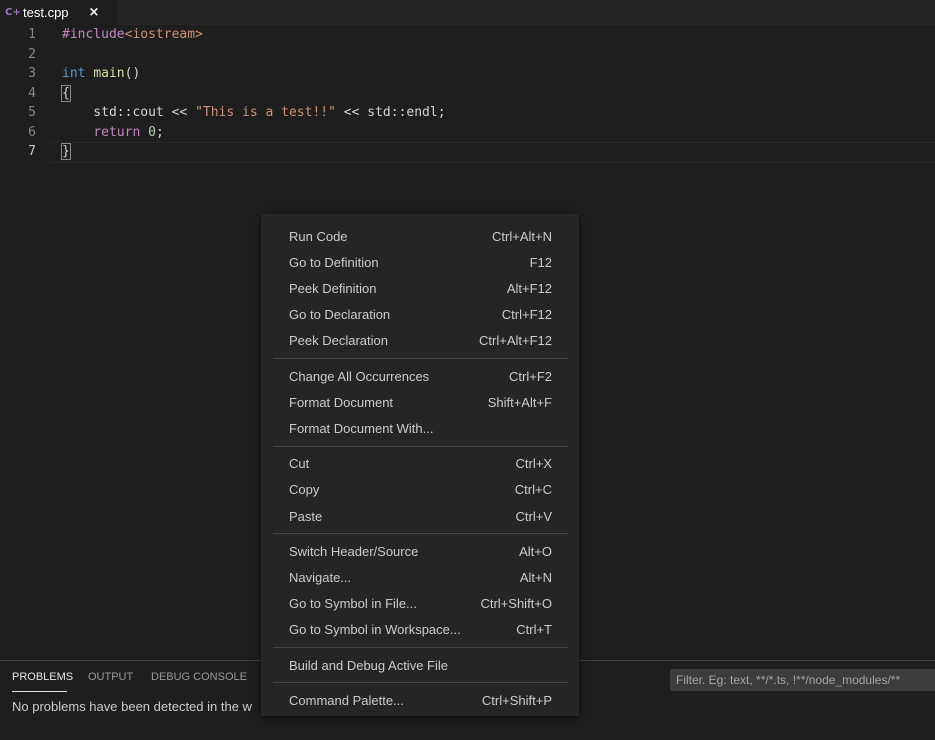  Describe the element at coordinates (32, 112) in the screenshot. I see `line-number: 5` at that location.